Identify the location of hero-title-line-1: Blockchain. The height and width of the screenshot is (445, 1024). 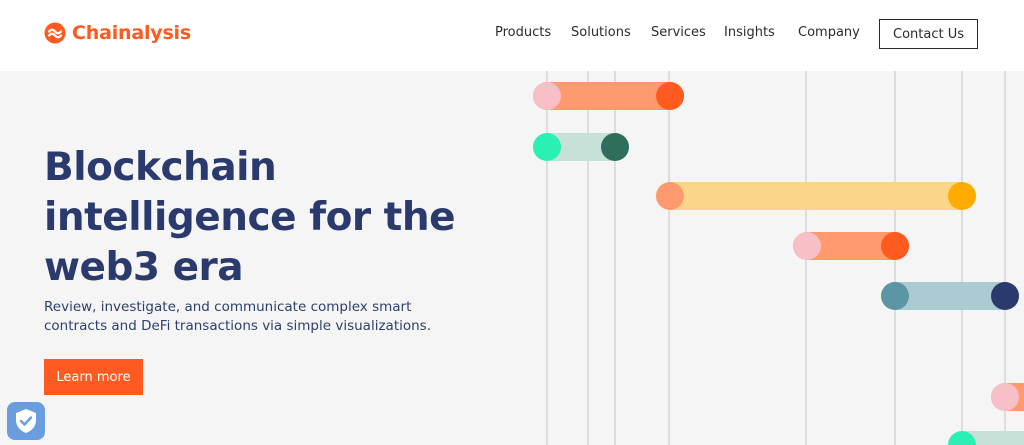
(160, 167).